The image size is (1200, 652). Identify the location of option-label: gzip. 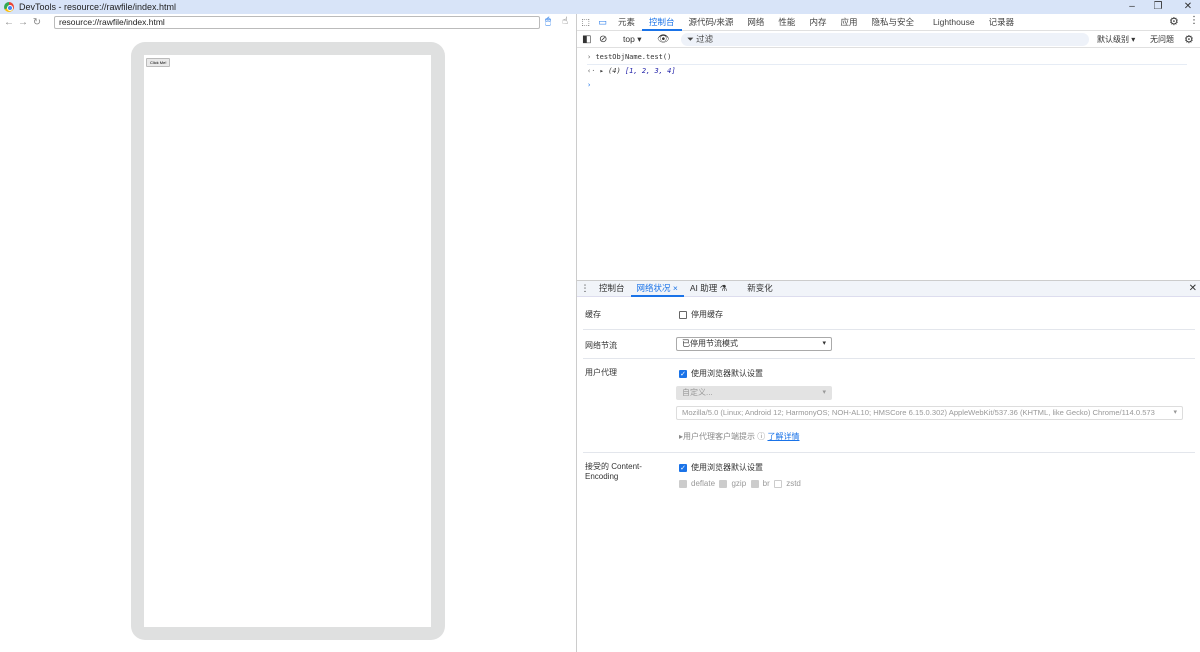
(739, 483).